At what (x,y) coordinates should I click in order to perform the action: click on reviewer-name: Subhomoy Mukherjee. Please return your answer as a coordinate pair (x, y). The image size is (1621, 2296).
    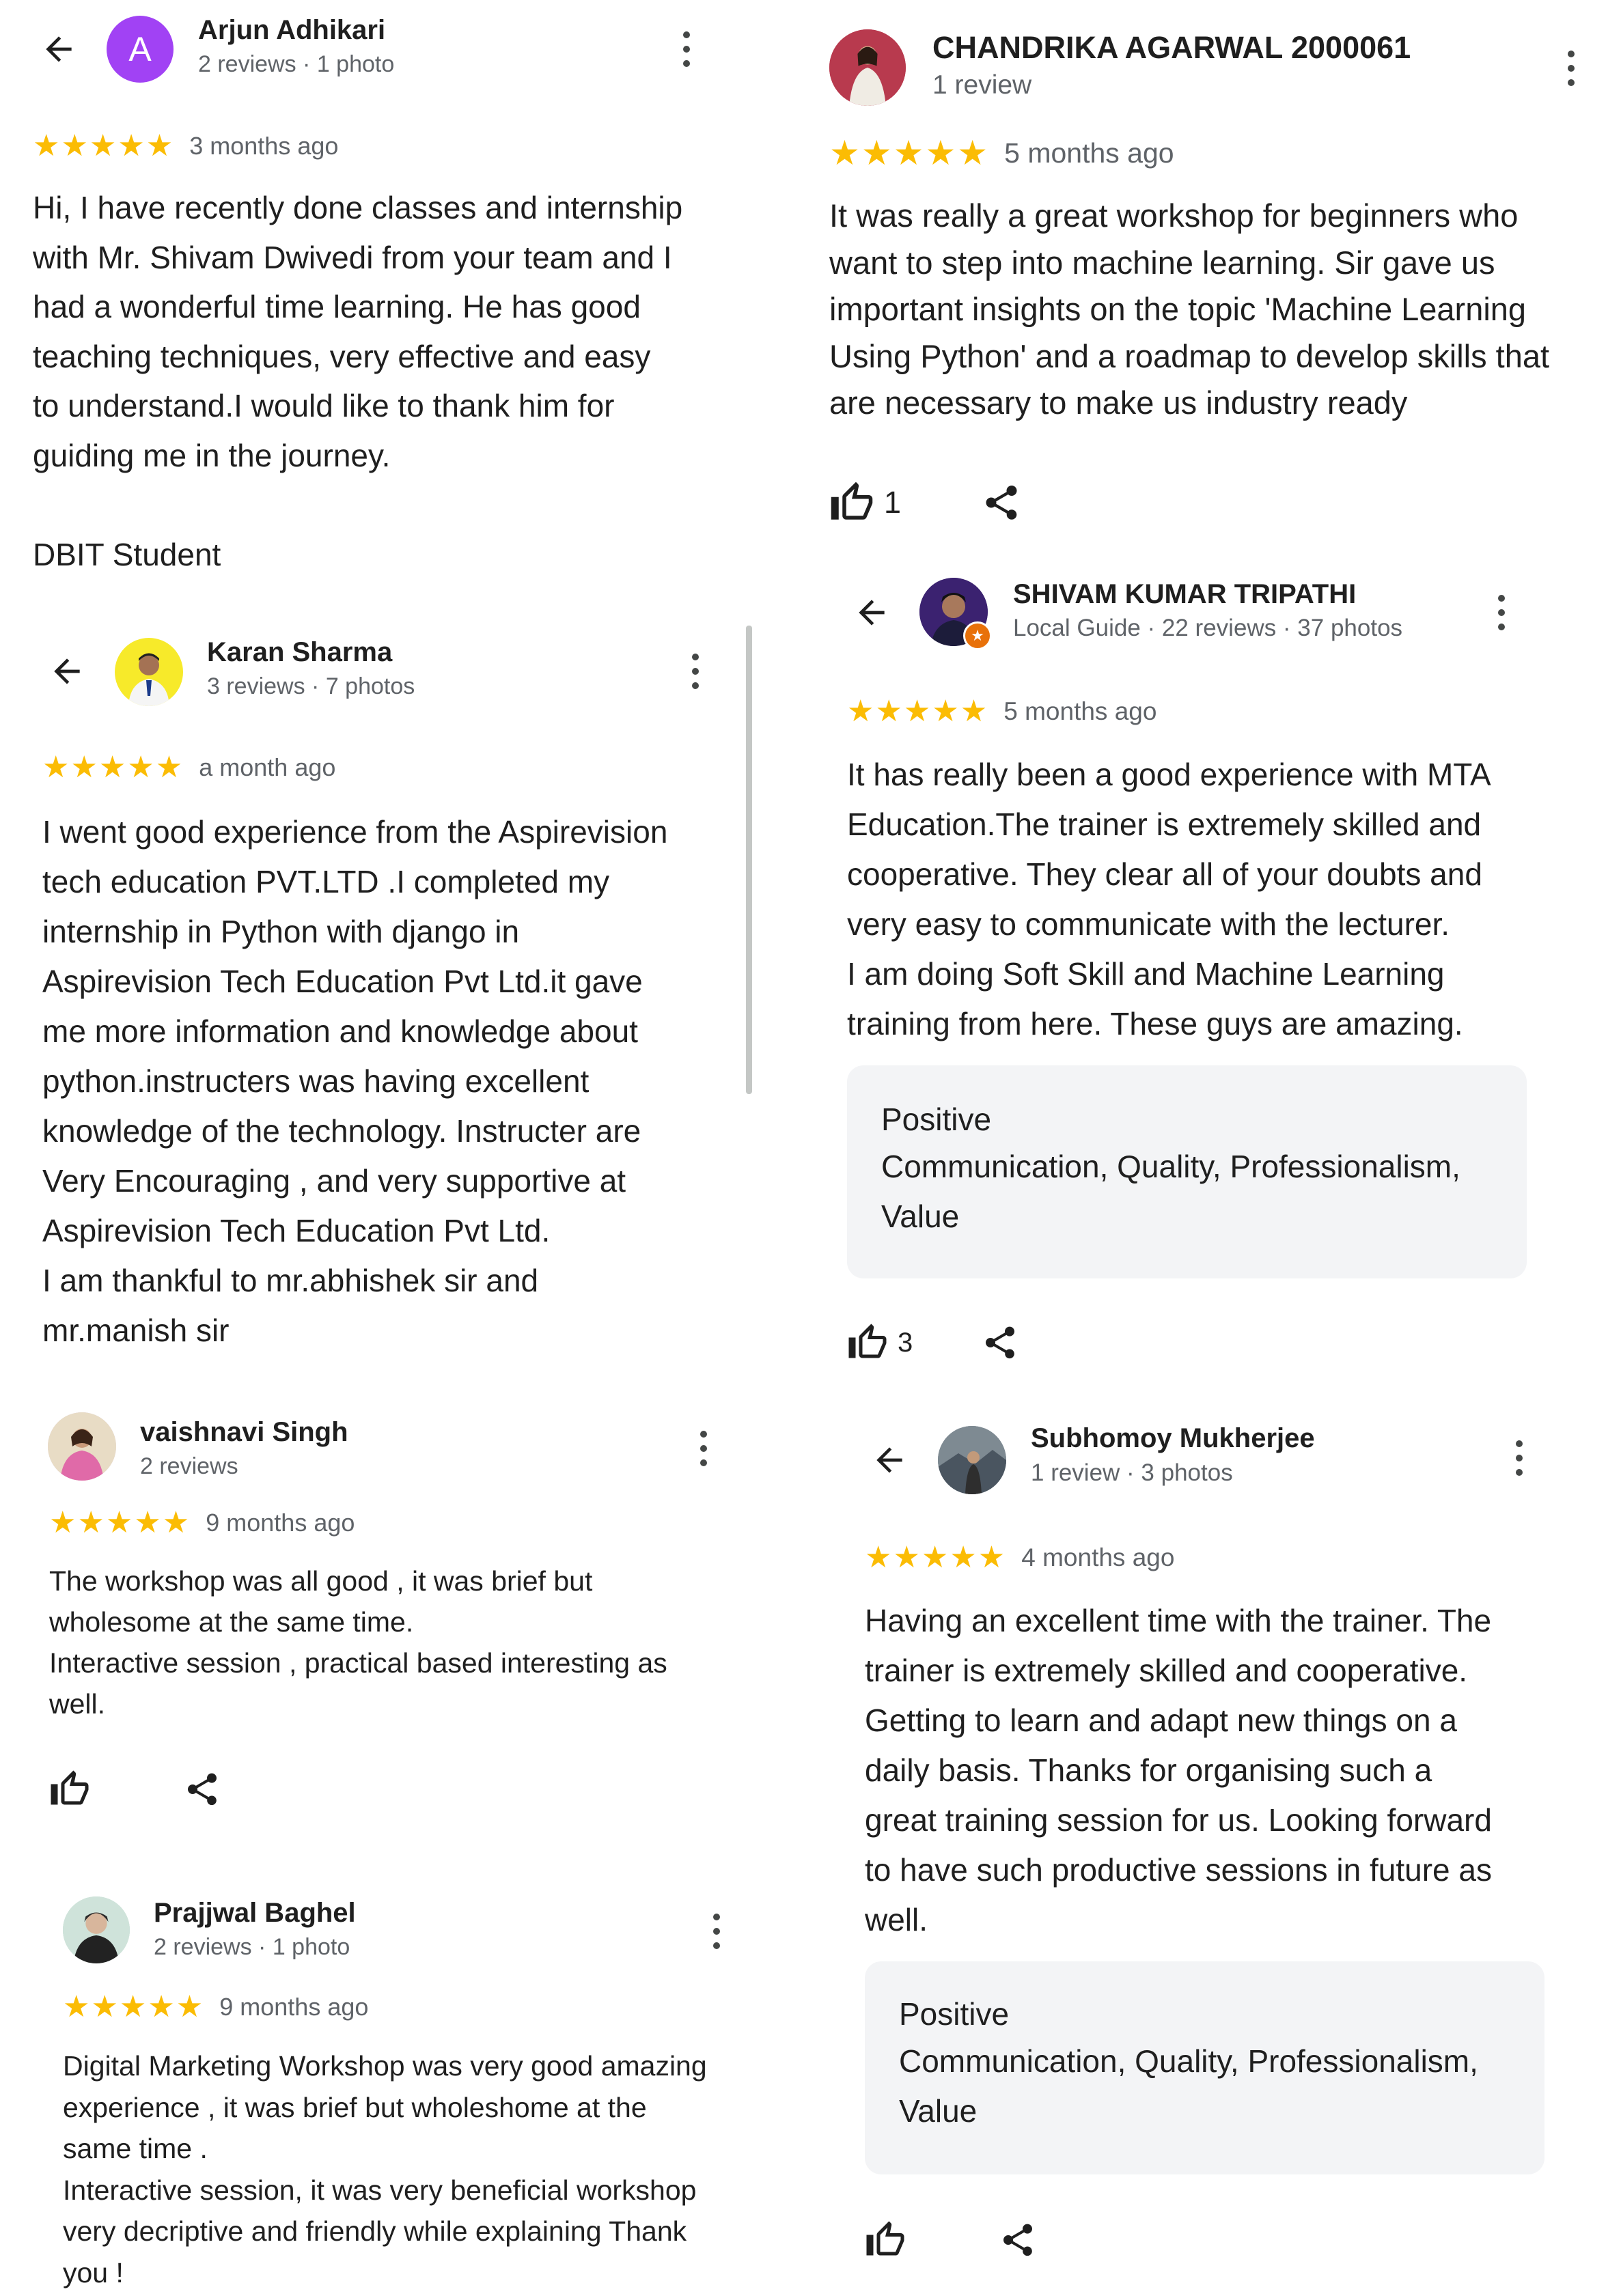
    Looking at the image, I should click on (1173, 1438).